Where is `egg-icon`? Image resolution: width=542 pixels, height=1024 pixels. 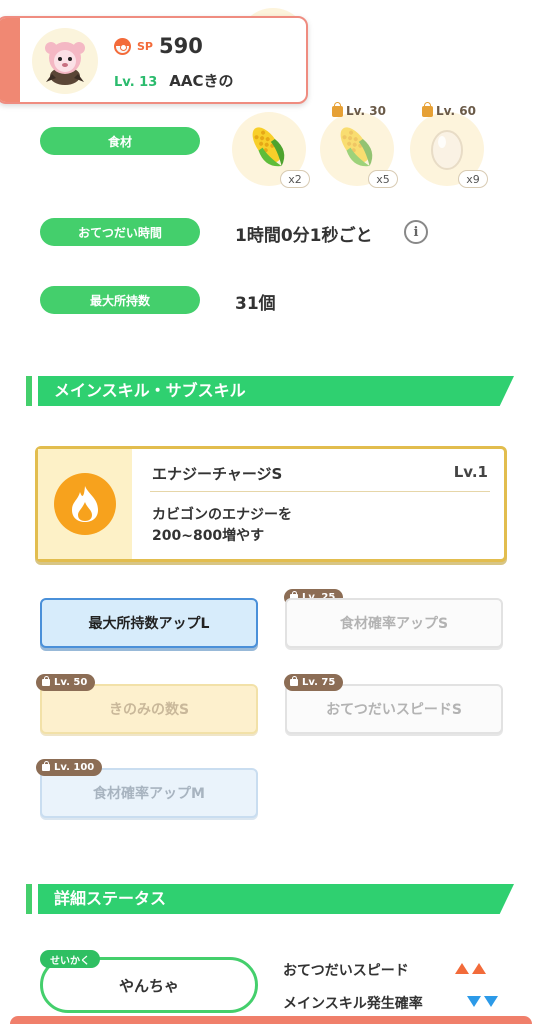
egg-icon is located at coordinates (447, 150).